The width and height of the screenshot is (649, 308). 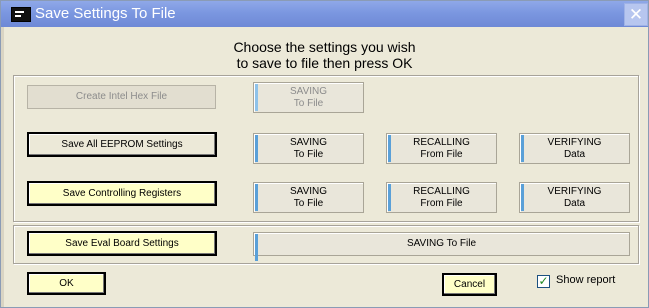 I want to click on eeprom-recalling-indicator: RECALLING From File, so click(x=441, y=148).